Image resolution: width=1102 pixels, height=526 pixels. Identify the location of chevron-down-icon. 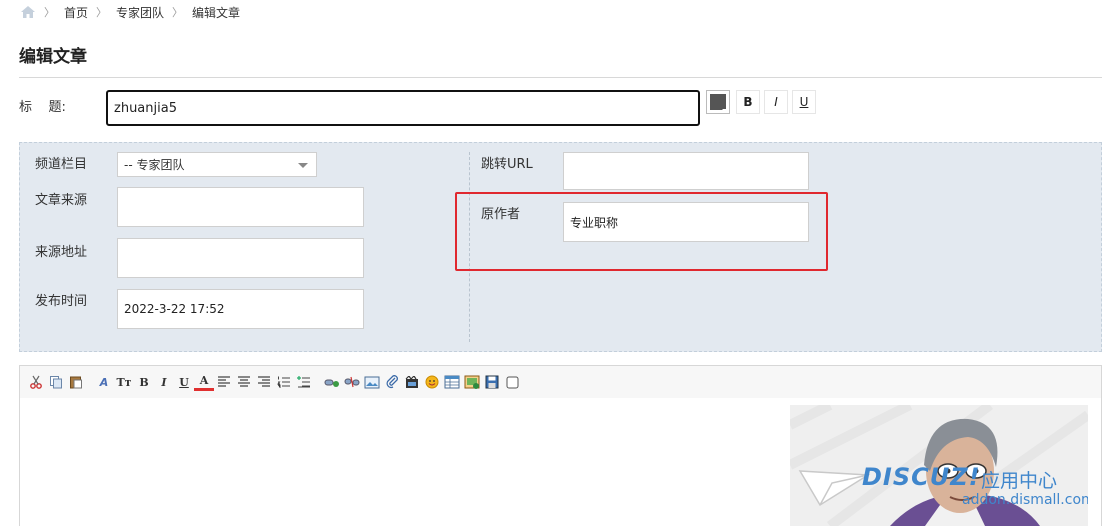
(303, 165).